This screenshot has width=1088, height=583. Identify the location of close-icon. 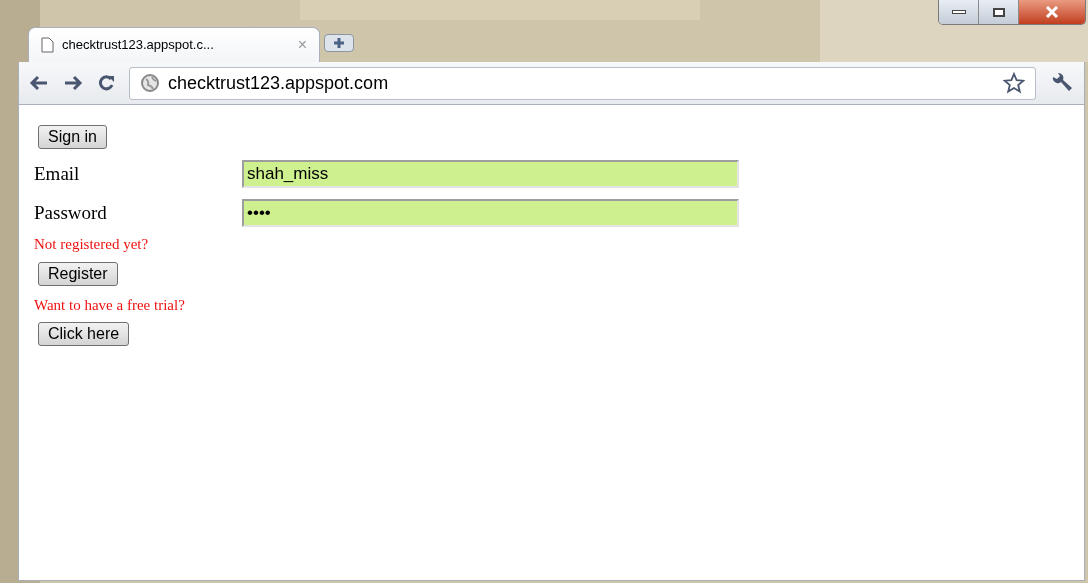
(1052, 12).